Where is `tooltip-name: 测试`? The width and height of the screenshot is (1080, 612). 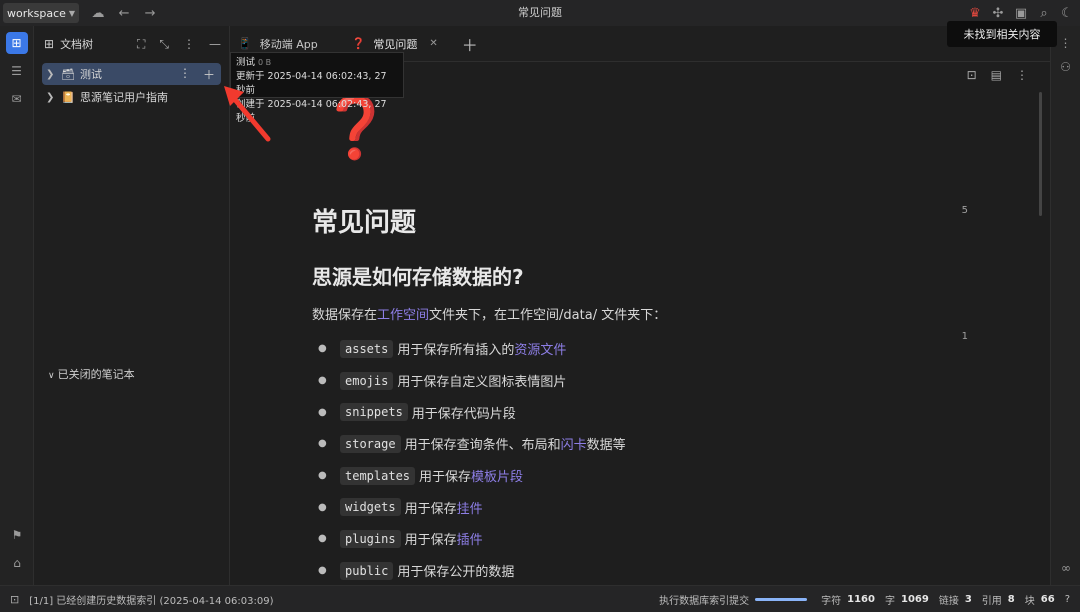
tooltip-name: 测试 is located at coordinates (246, 62).